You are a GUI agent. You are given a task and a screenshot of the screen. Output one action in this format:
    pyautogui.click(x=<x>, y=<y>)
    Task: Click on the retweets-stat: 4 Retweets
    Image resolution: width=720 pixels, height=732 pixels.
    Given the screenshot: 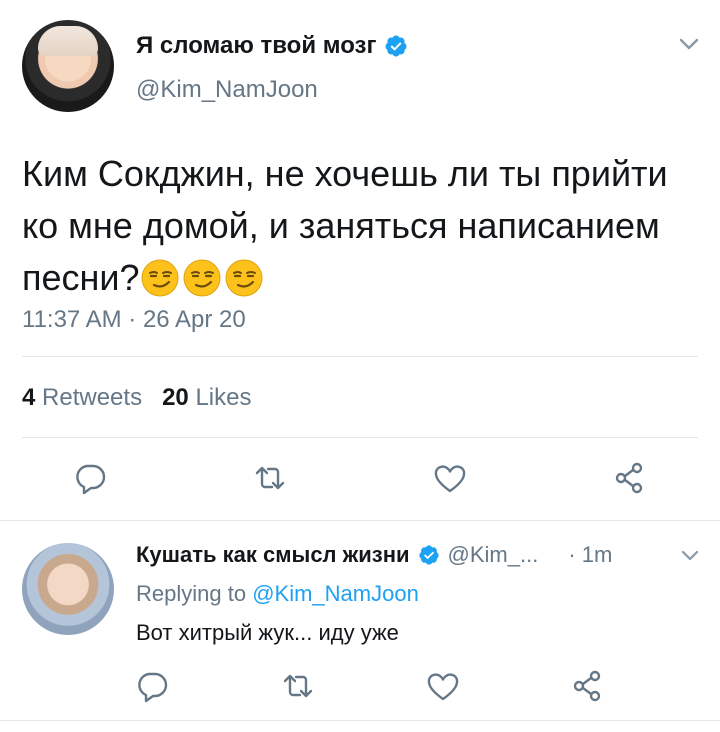 What is the action you would take?
    pyautogui.click(x=82, y=398)
    